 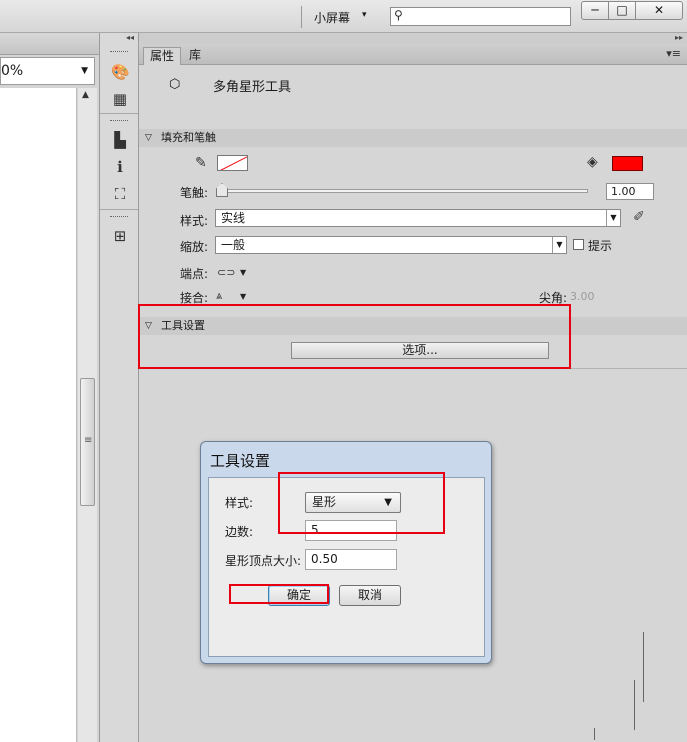 What do you see at coordinates (49, 44) in the screenshot?
I see `document-header` at bounding box center [49, 44].